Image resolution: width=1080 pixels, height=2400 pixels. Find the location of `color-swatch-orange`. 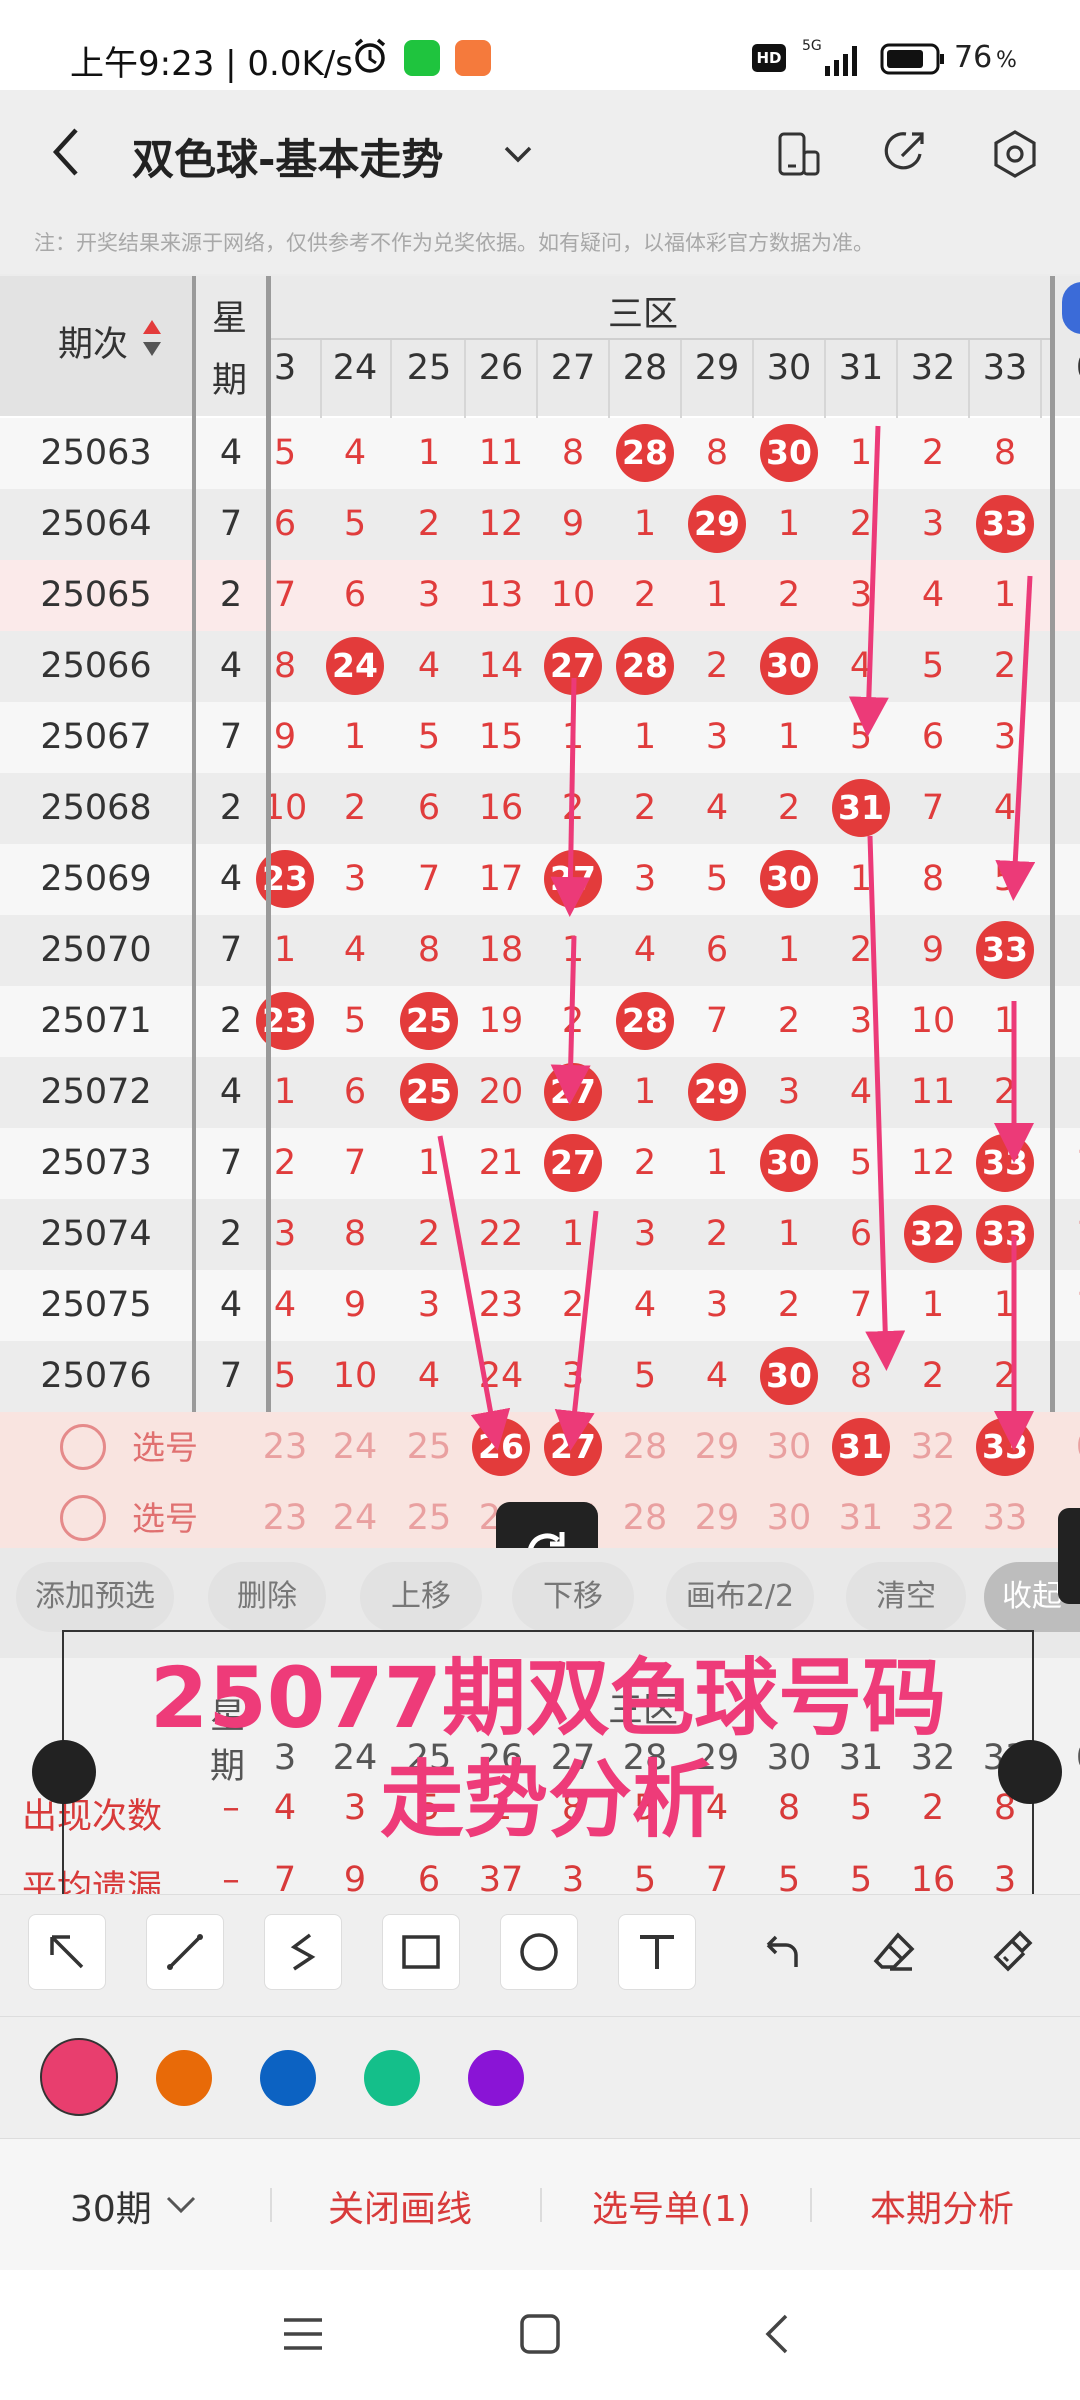

color-swatch-orange is located at coordinates (184, 2078).